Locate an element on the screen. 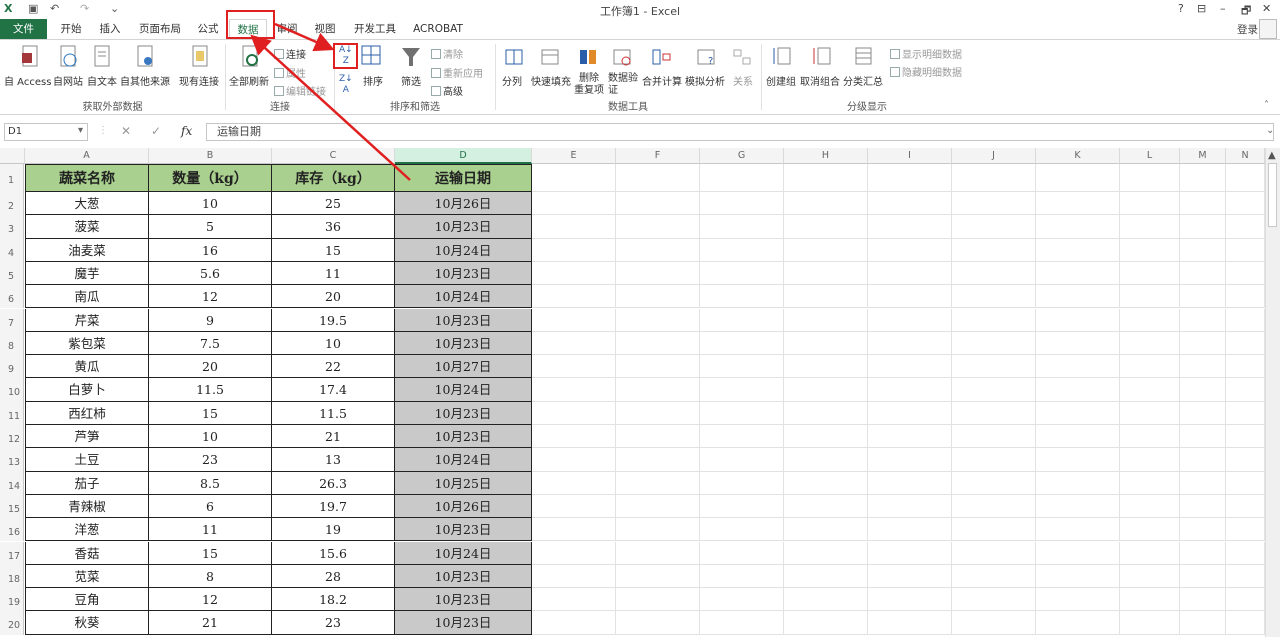 This screenshot has width=1280, height=637. table-header-cell: 库存（kg） is located at coordinates (333, 178).